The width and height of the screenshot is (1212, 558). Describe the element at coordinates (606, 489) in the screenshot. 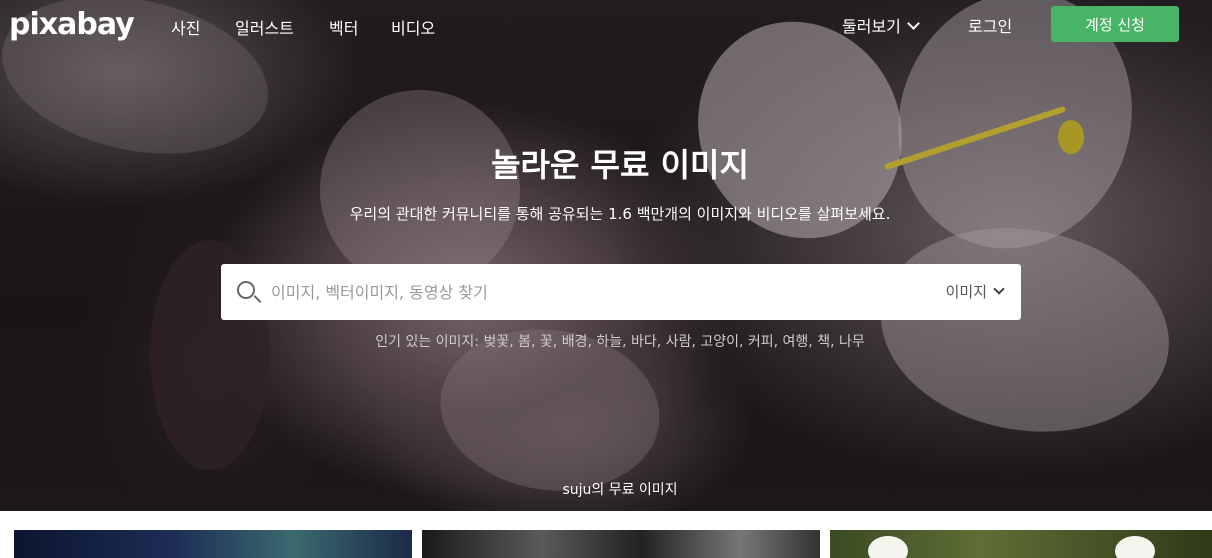

I see `image-credit: suju의 무료 이미지` at that location.